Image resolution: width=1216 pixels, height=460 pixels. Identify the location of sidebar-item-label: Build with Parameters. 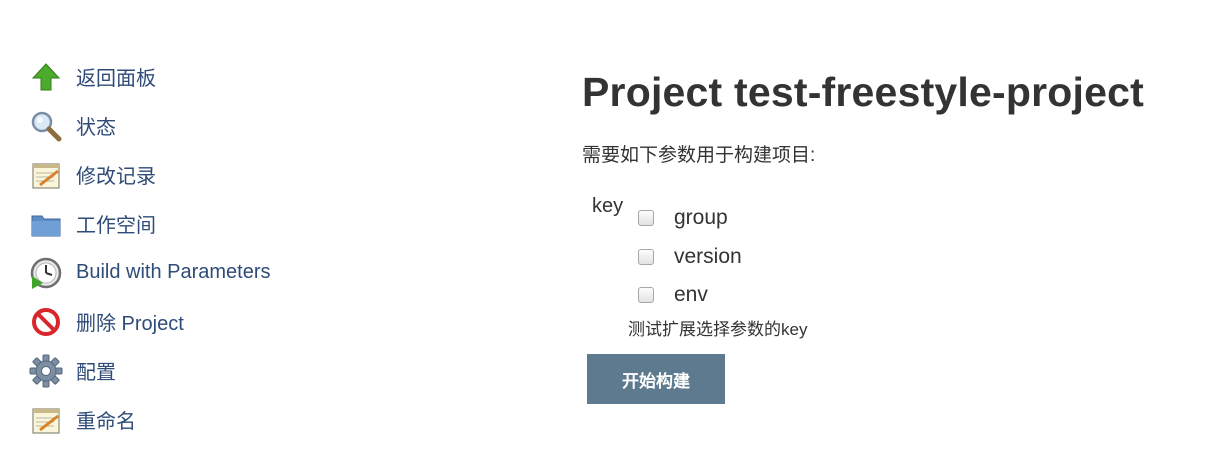
(173, 272).